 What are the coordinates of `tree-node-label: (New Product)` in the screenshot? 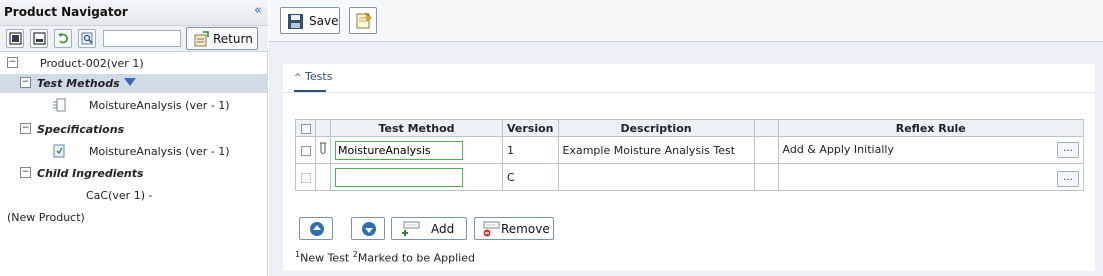 It's located at (46, 217).